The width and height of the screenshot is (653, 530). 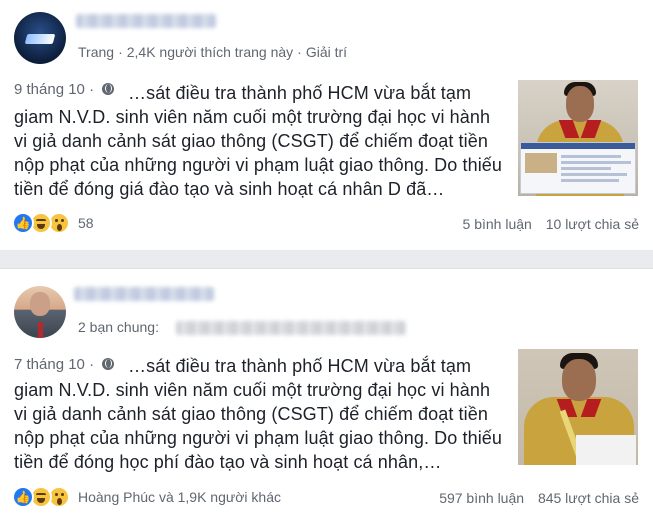 I want to click on reaction-summary: 👍 58, so click(x=53, y=223).